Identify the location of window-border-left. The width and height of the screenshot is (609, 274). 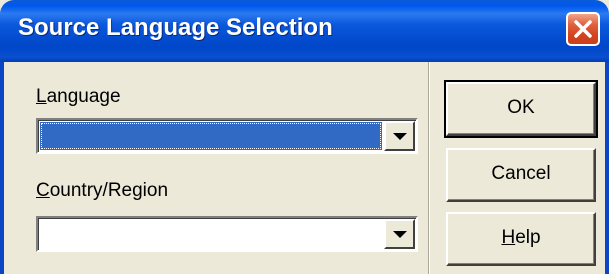
(2, 168).